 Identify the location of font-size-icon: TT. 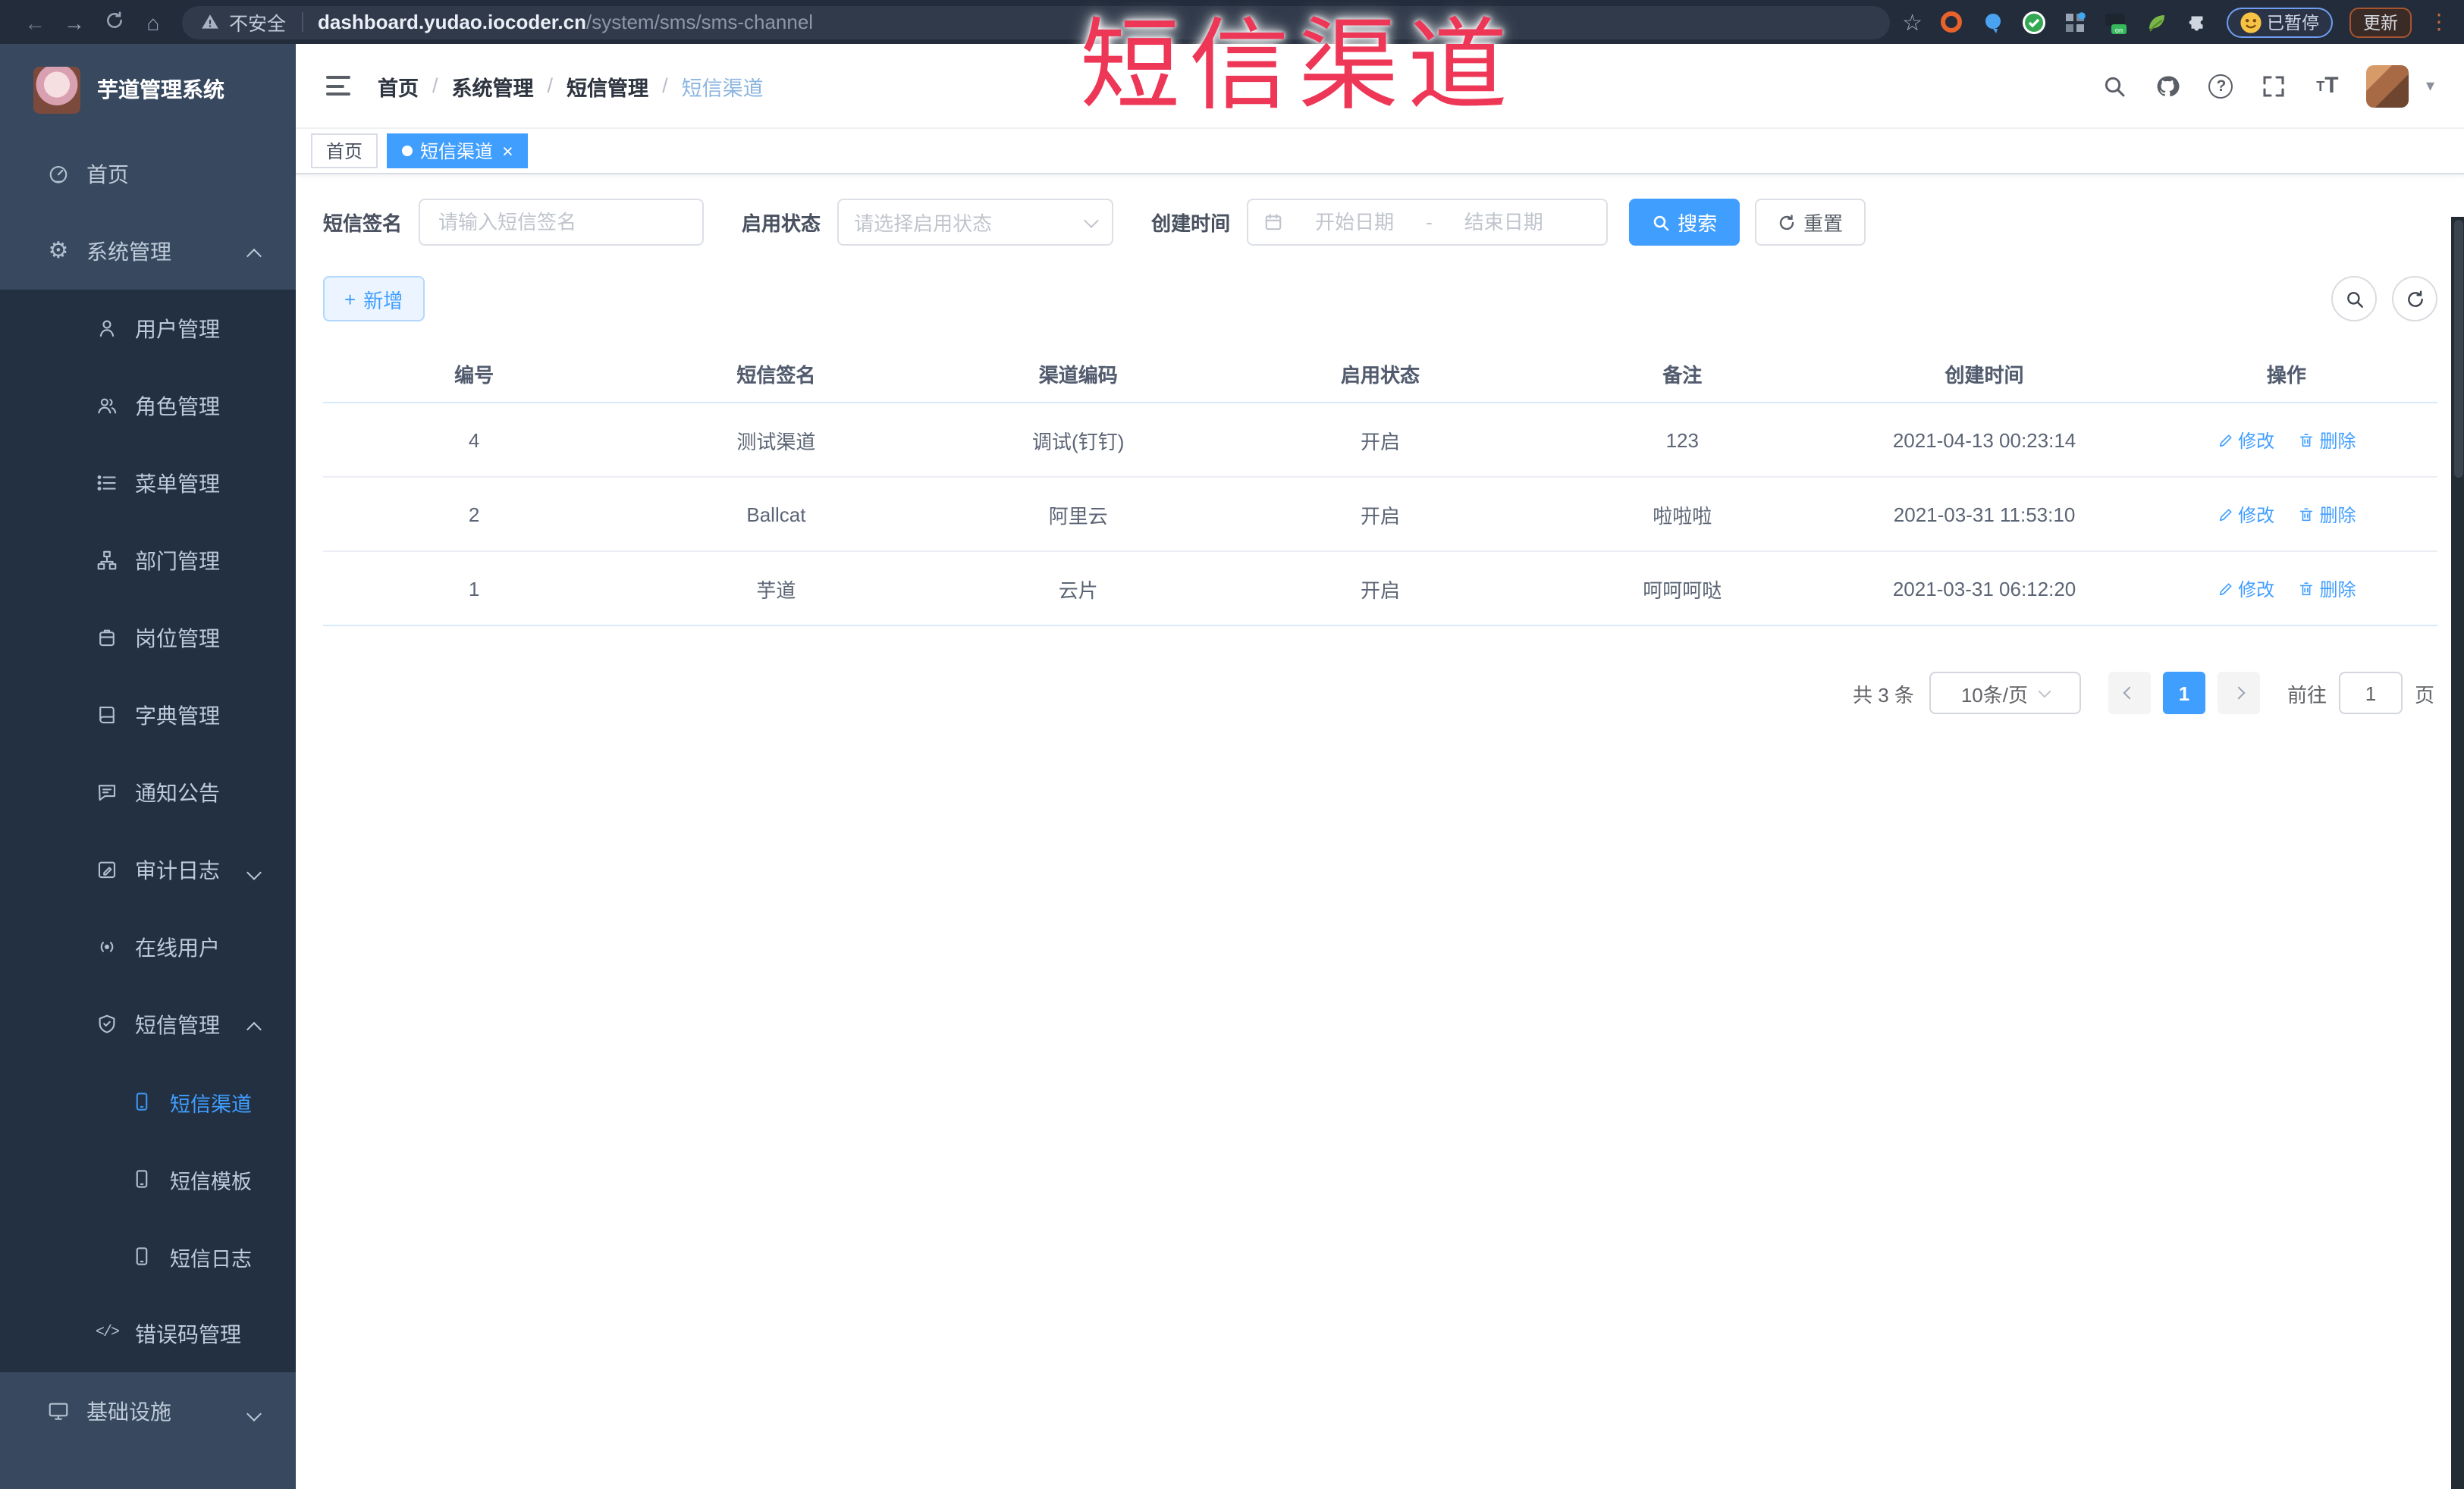
(2327, 85).